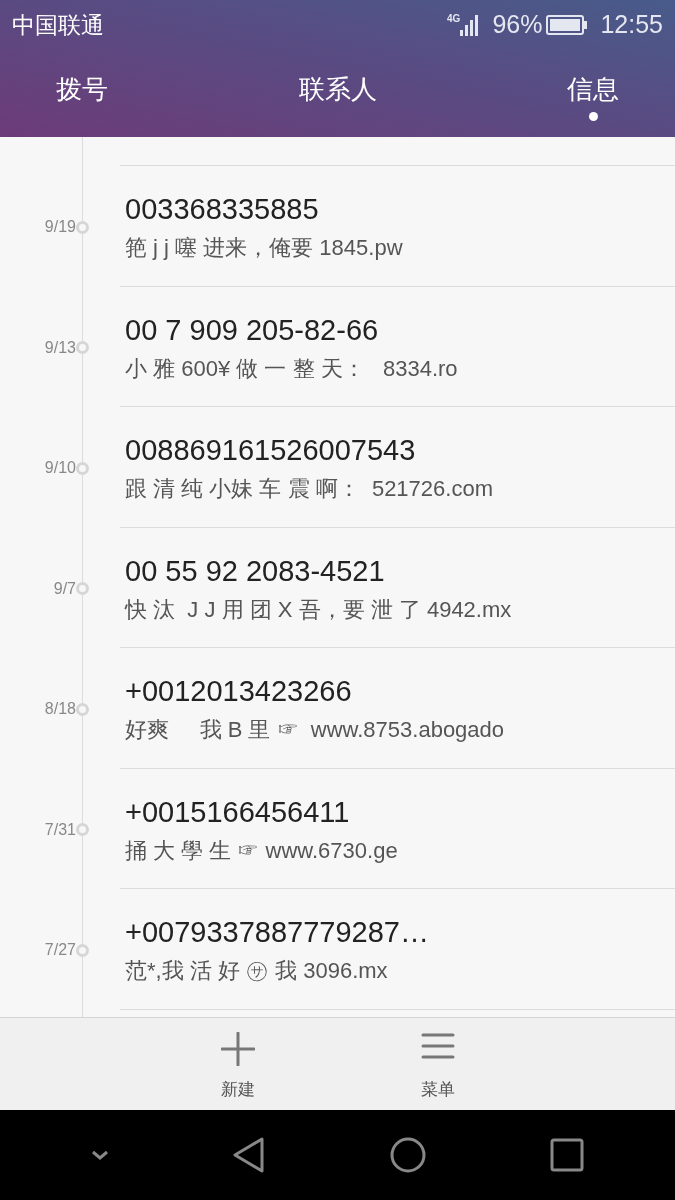 This screenshot has height=1200, width=675. I want to click on message-row: 7/31 +0015166456411 捅 大 學 生 ☞ www.6730.ge, so click(337, 828).